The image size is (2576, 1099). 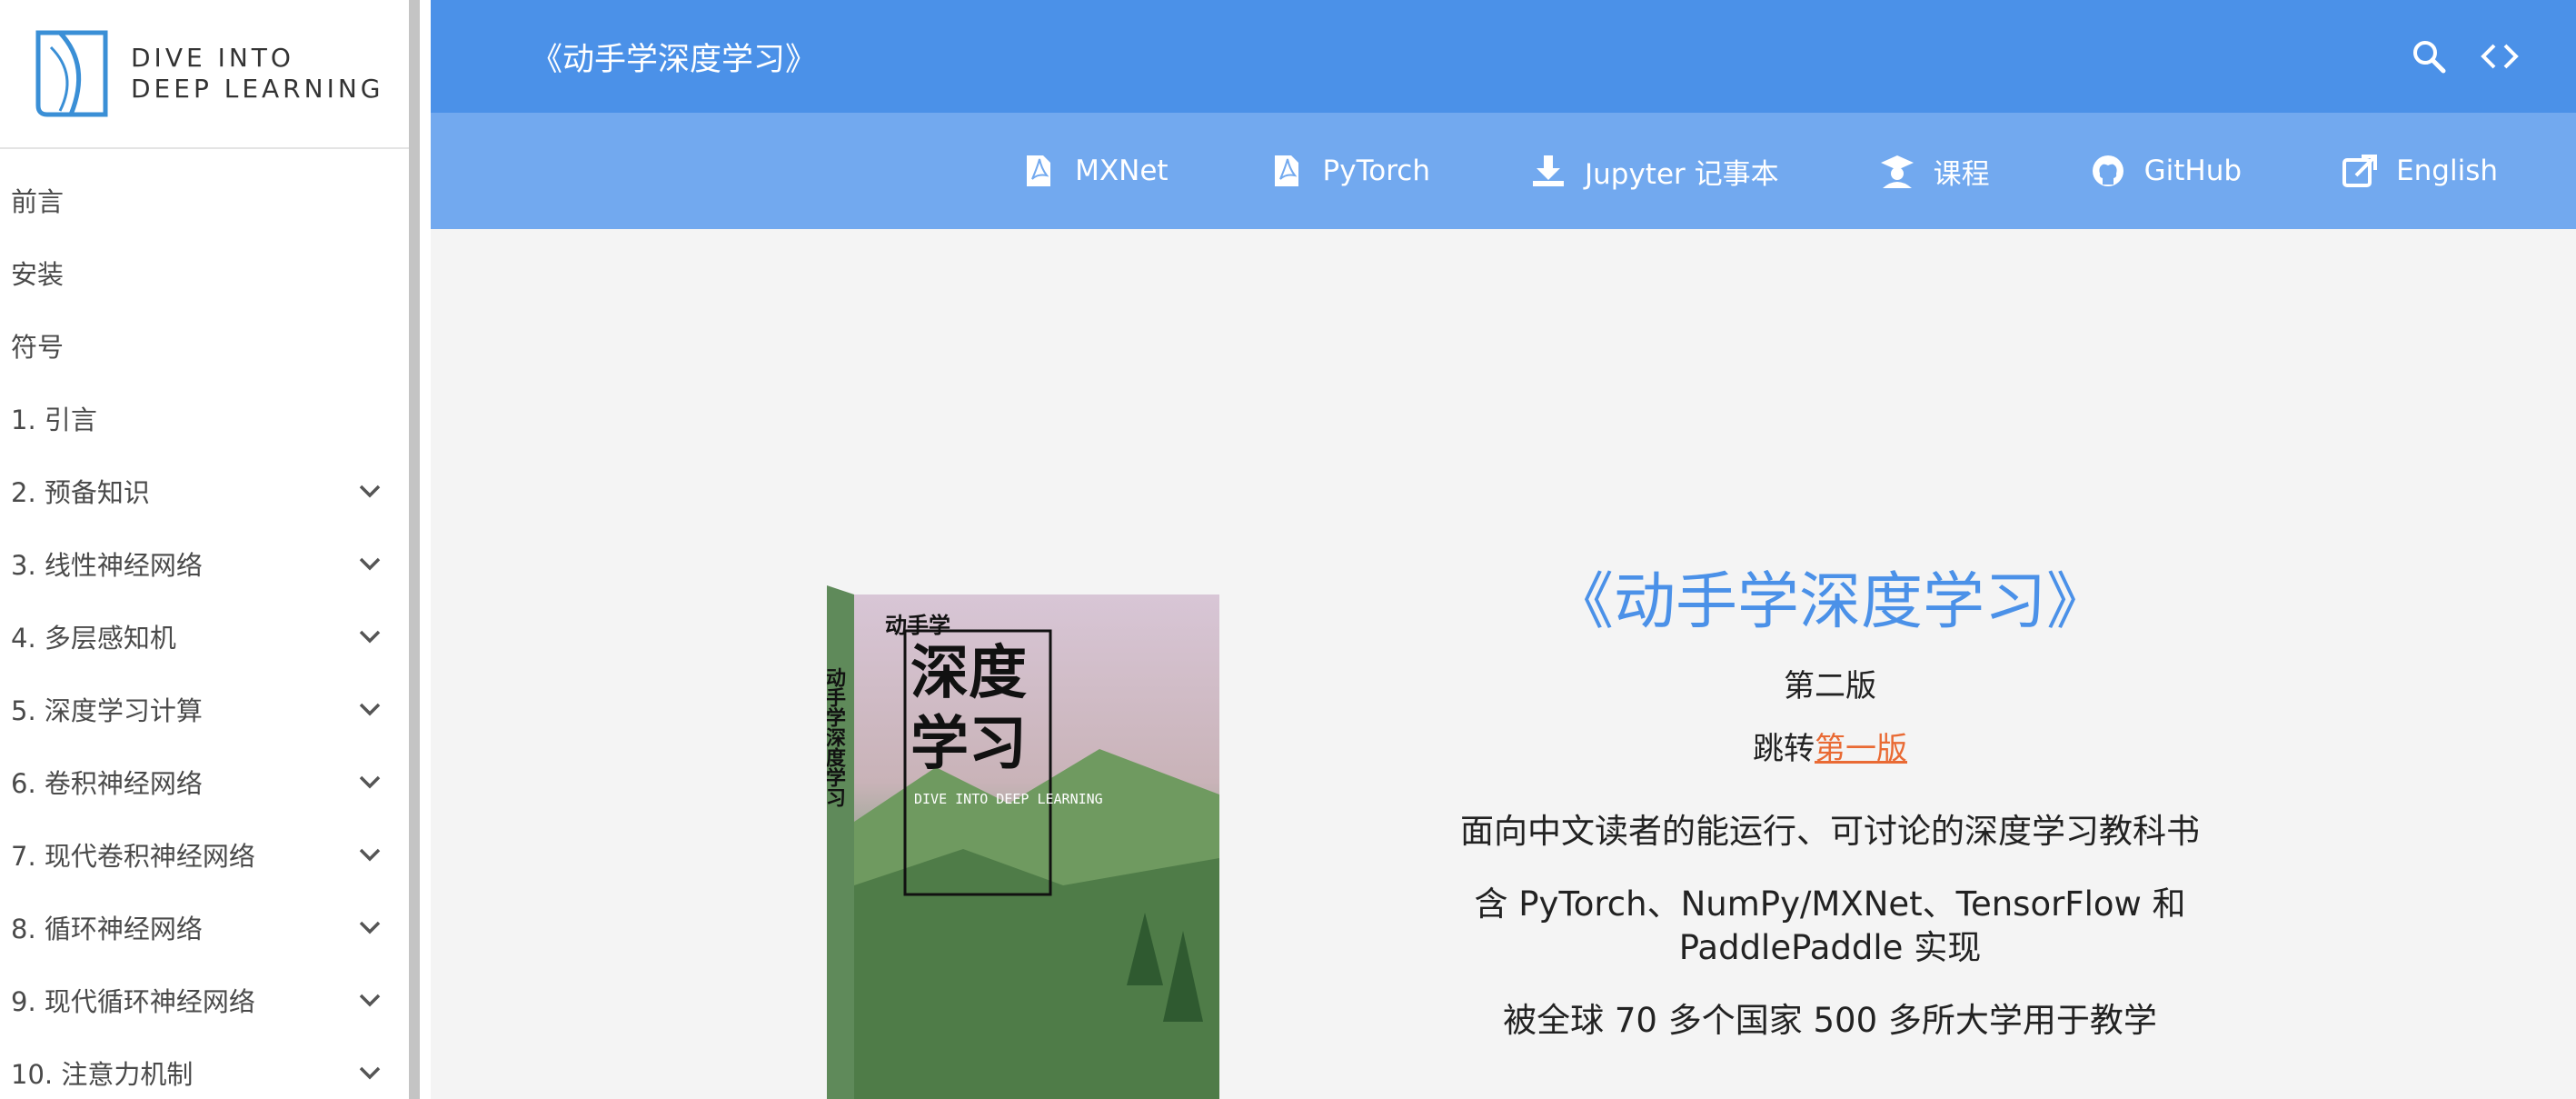 I want to click on sidebar-item-label: 6. 卷积神经网络, so click(x=107, y=784).